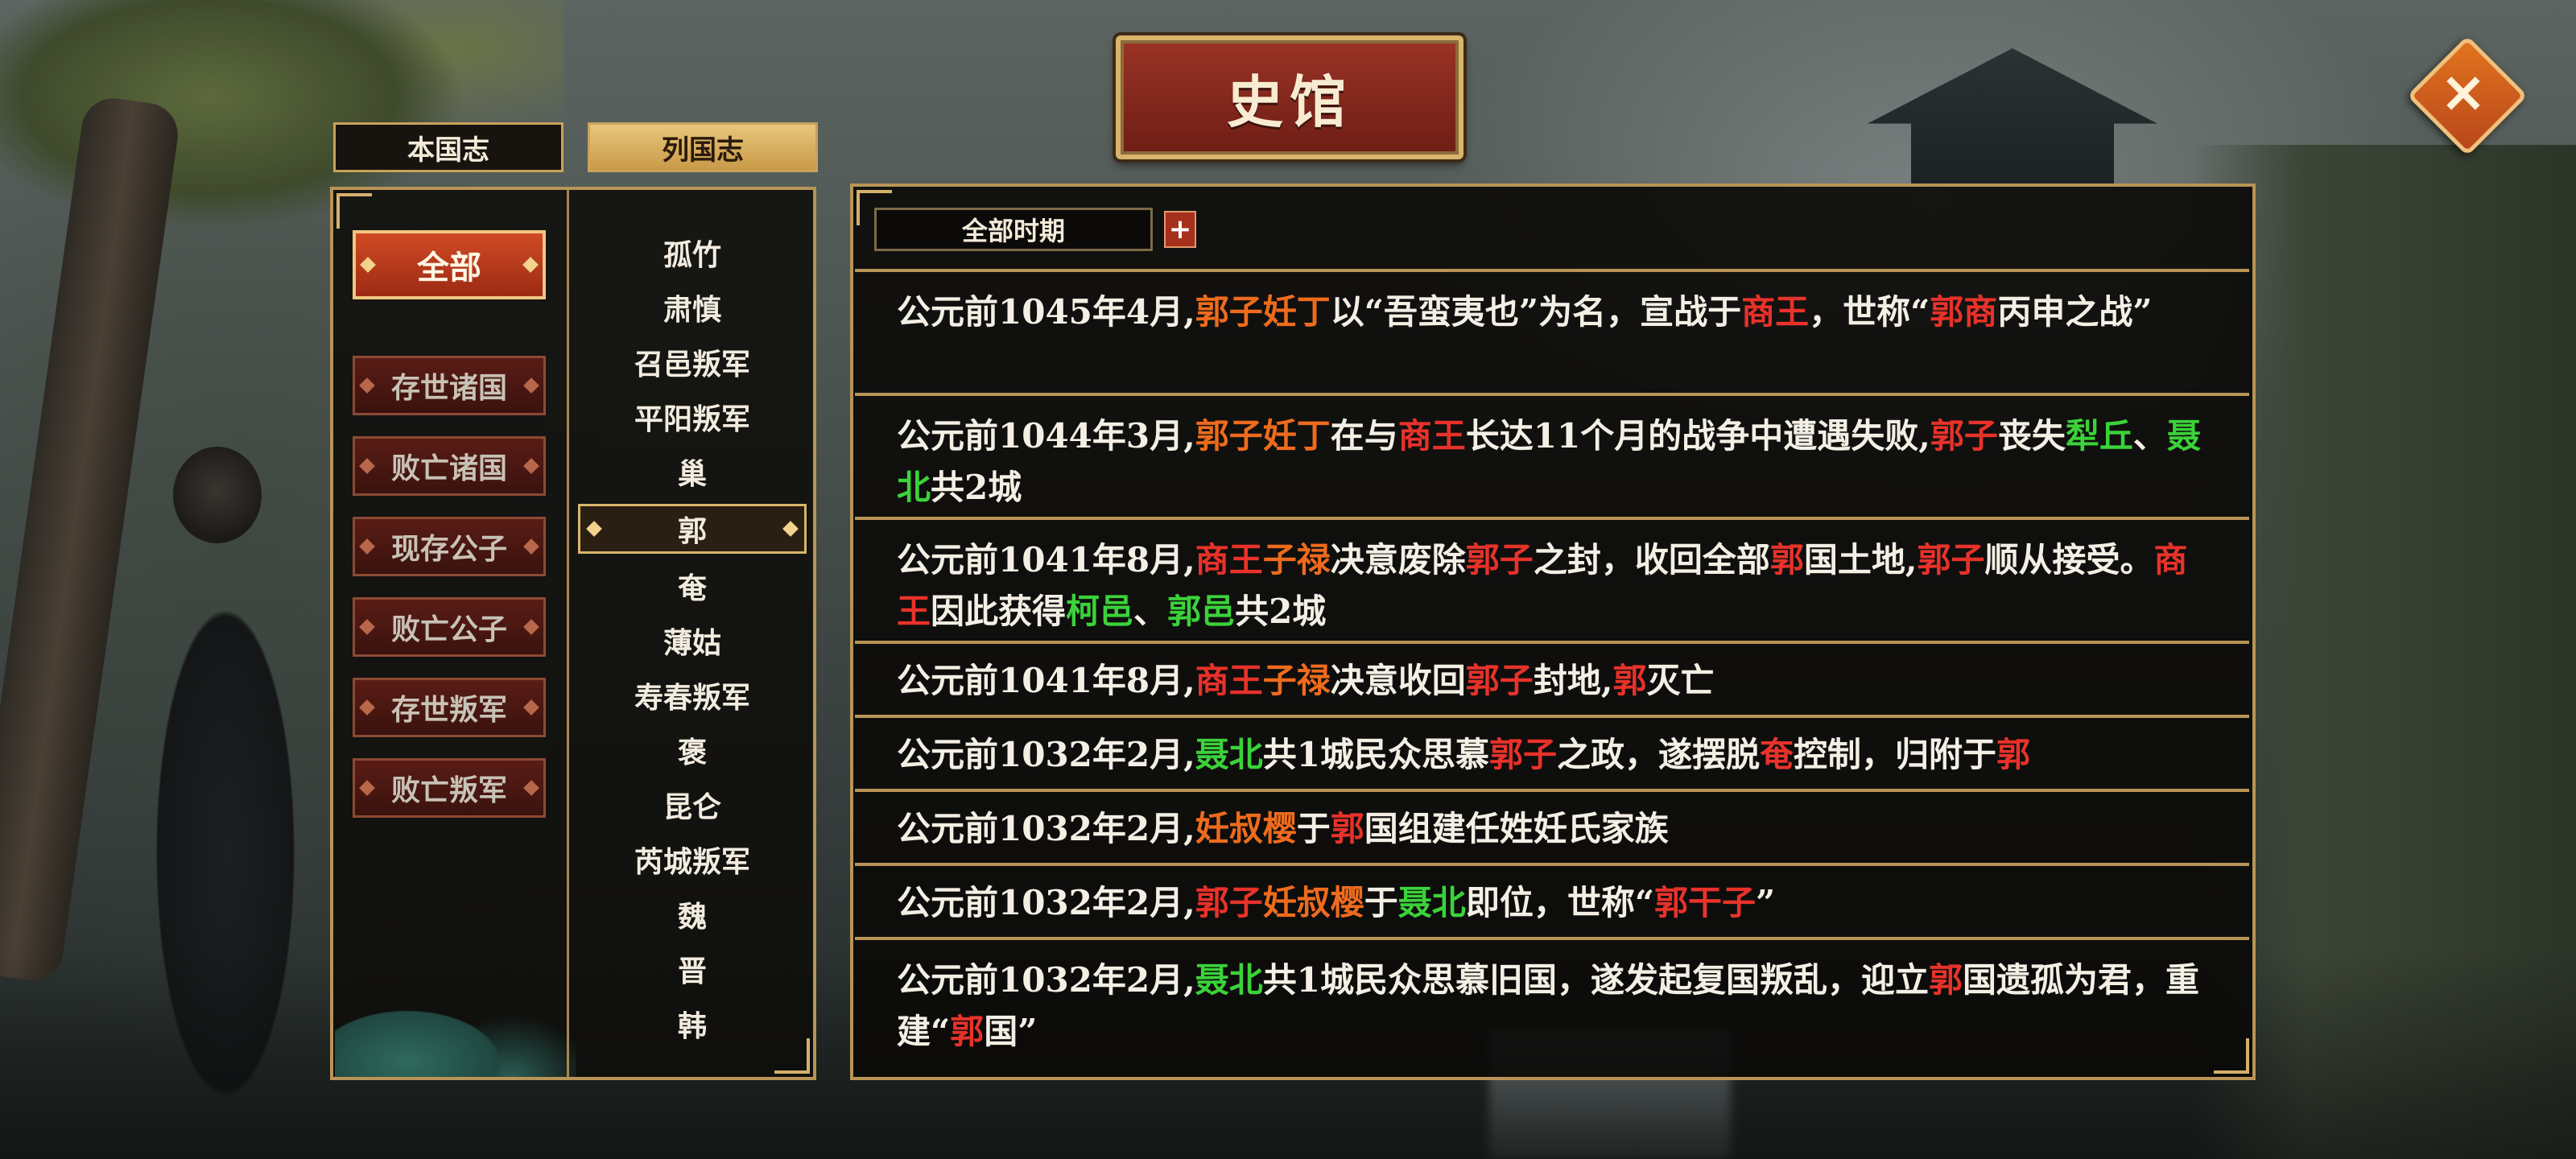  Describe the element at coordinates (692, 750) in the screenshot. I see `nation-item: 褒` at that location.